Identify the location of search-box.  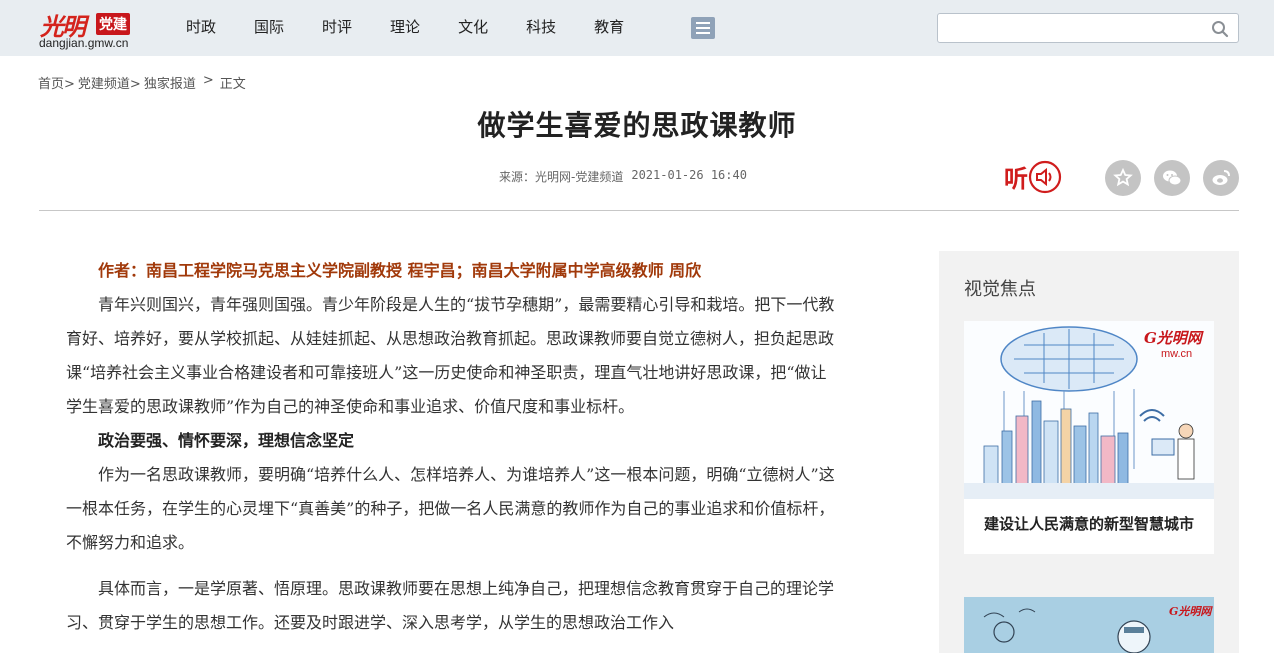
(1088, 28).